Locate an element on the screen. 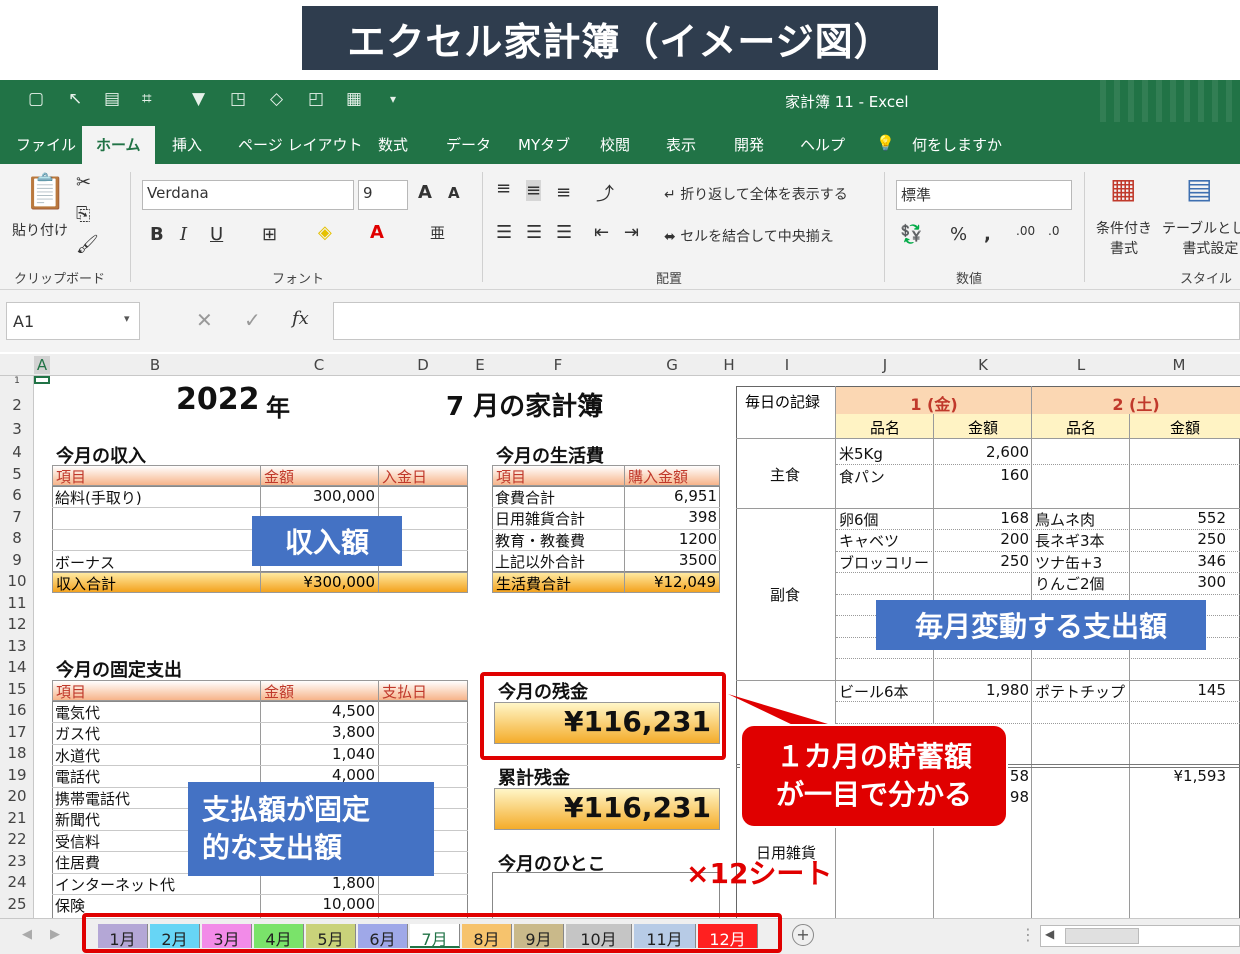  living-amount: 6,951 is located at coordinates (670, 496).